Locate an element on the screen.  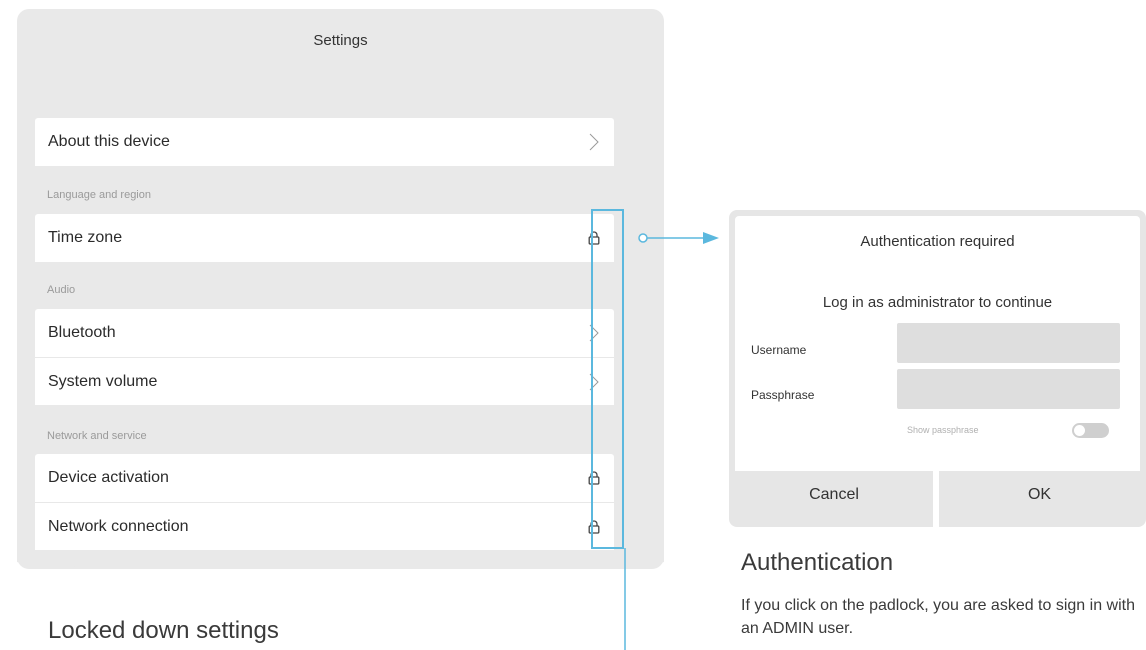
passphrase-input is located at coordinates (1008, 389).